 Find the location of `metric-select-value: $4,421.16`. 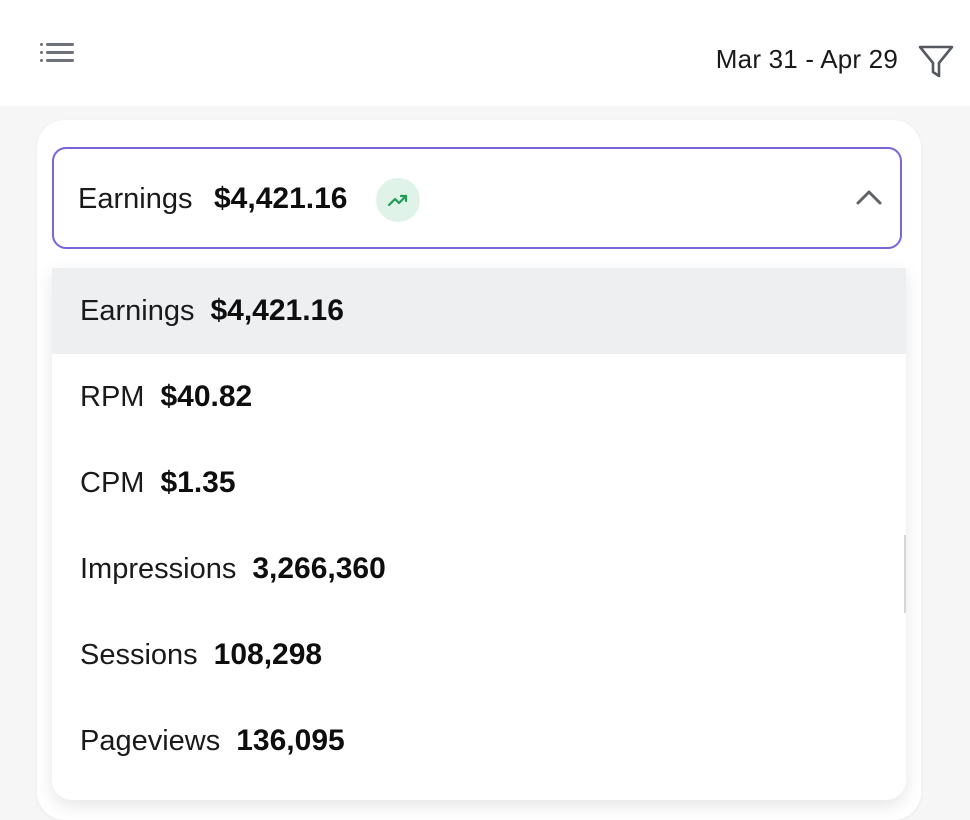

metric-select-value: $4,421.16 is located at coordinates (281, 198).